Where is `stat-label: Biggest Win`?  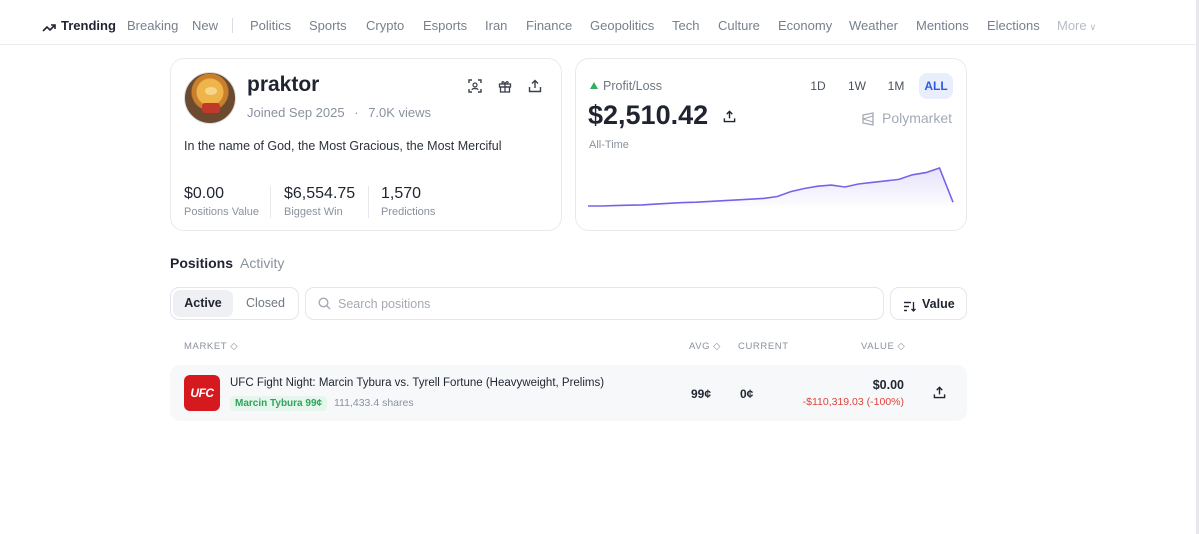 stat-label: Biggest Win is located at coordinates (313, 212).